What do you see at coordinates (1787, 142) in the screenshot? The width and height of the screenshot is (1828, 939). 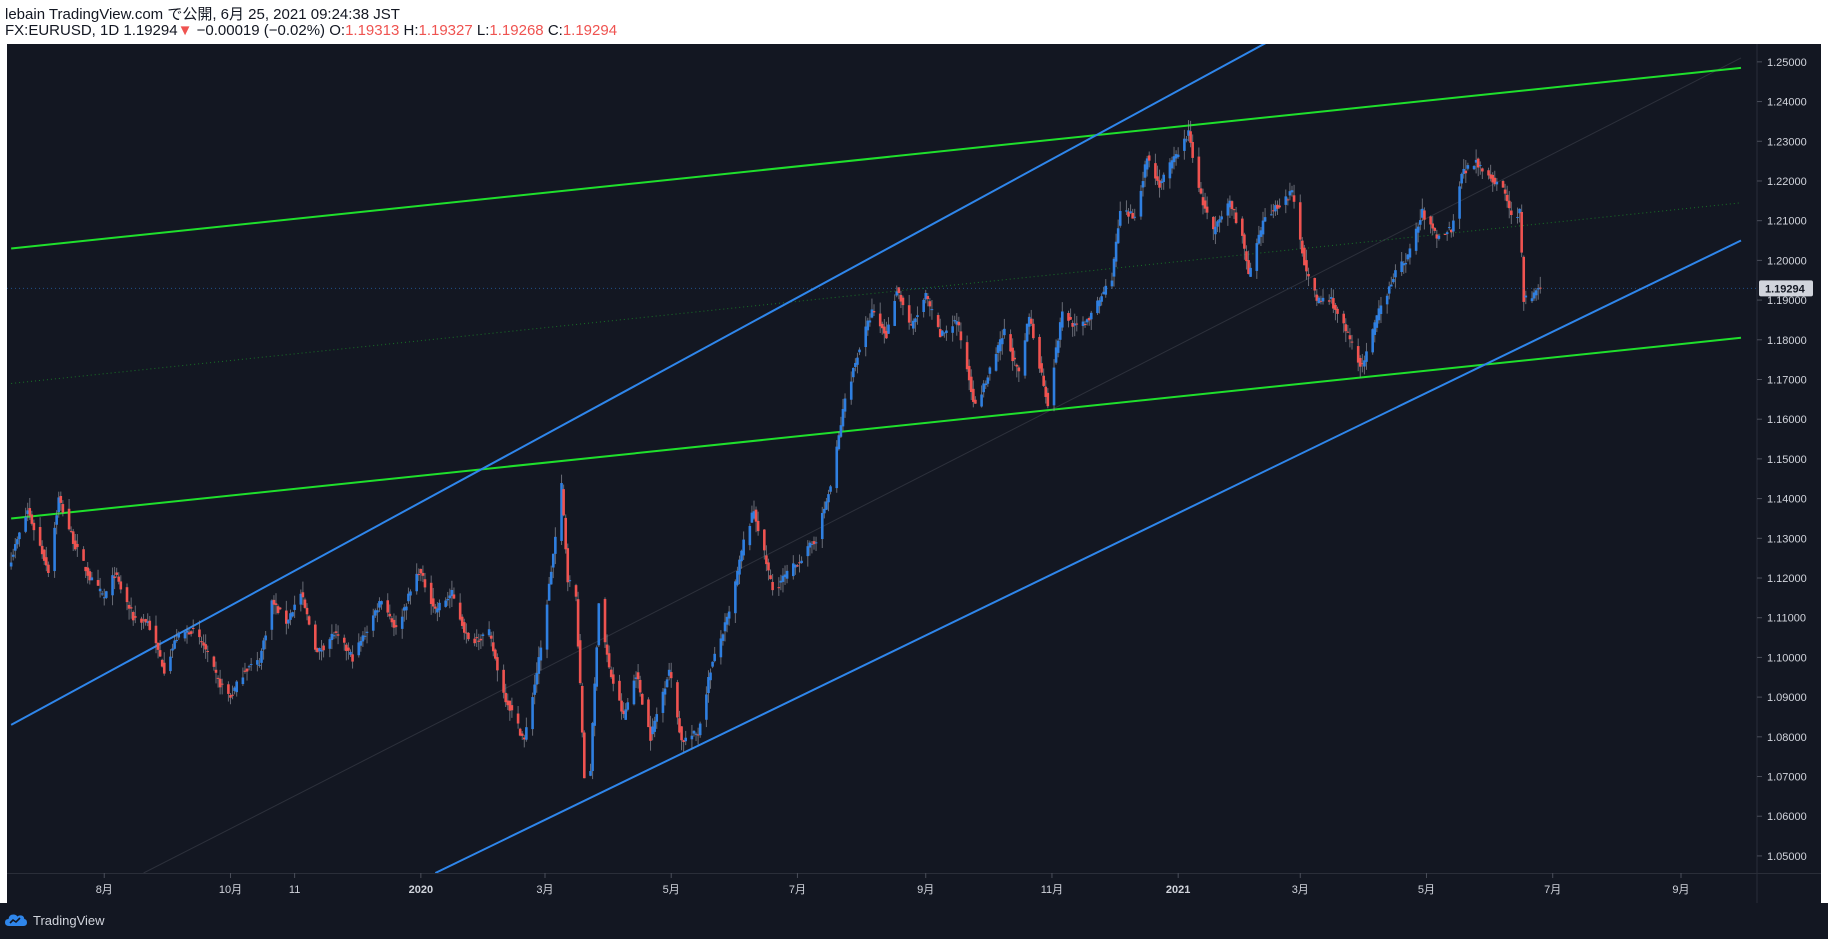 I see `y-tick-label: 1.23000` at bounding box center [1787, 142].